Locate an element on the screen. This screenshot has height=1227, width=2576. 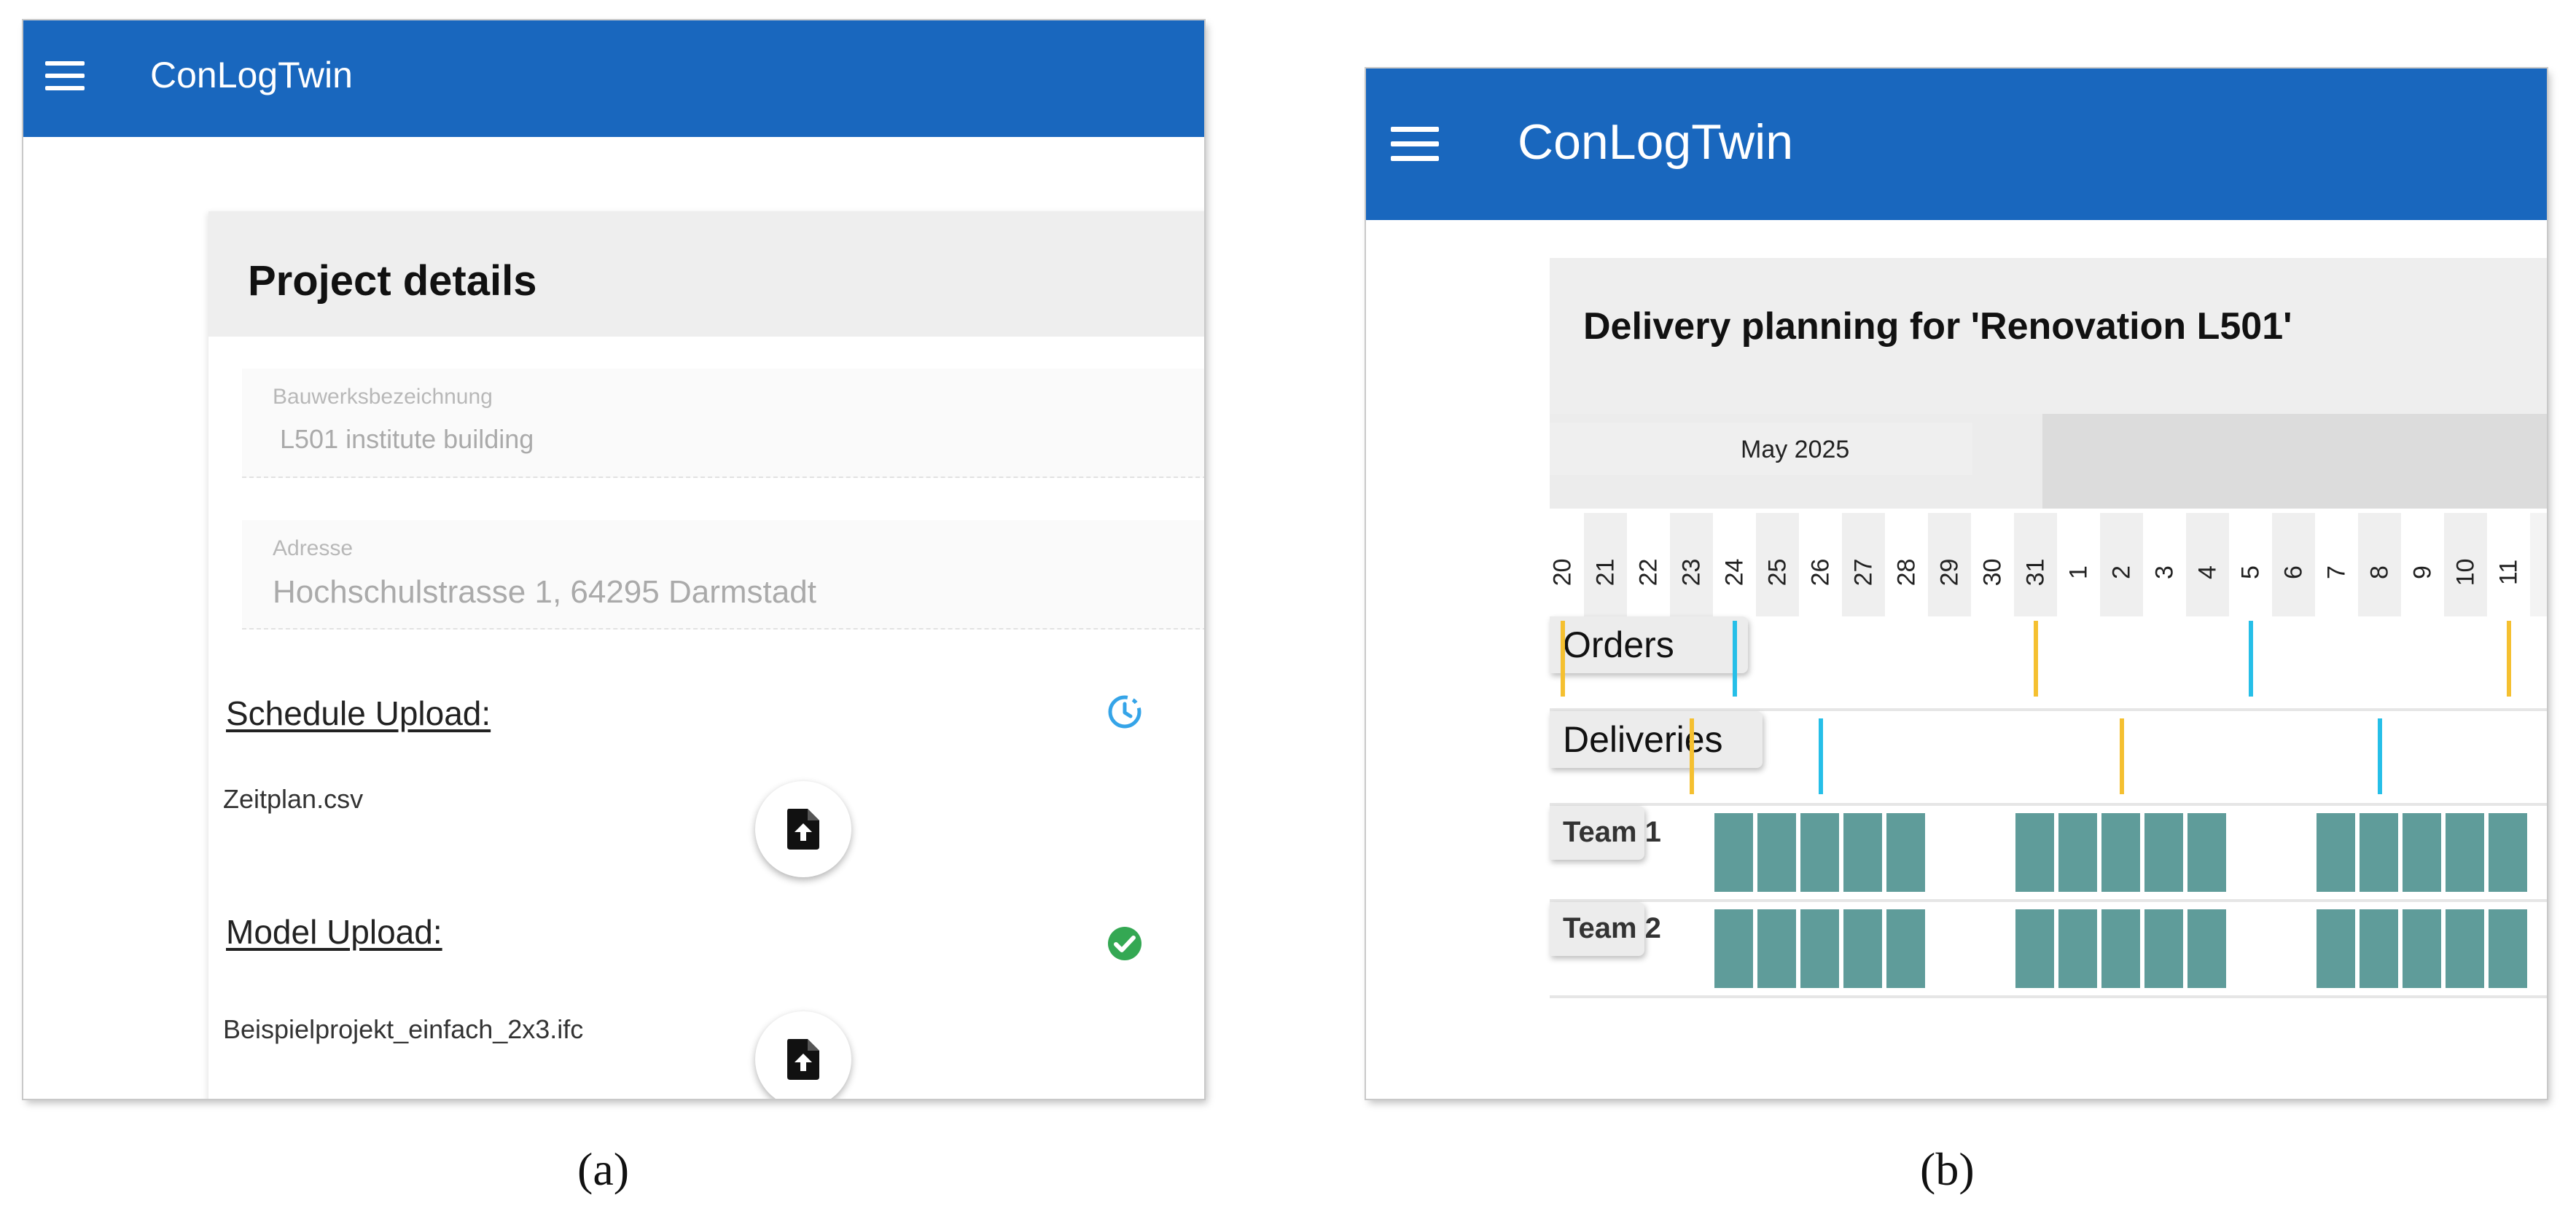
day-column-header: 23 is located at coordinates (1691, 564).